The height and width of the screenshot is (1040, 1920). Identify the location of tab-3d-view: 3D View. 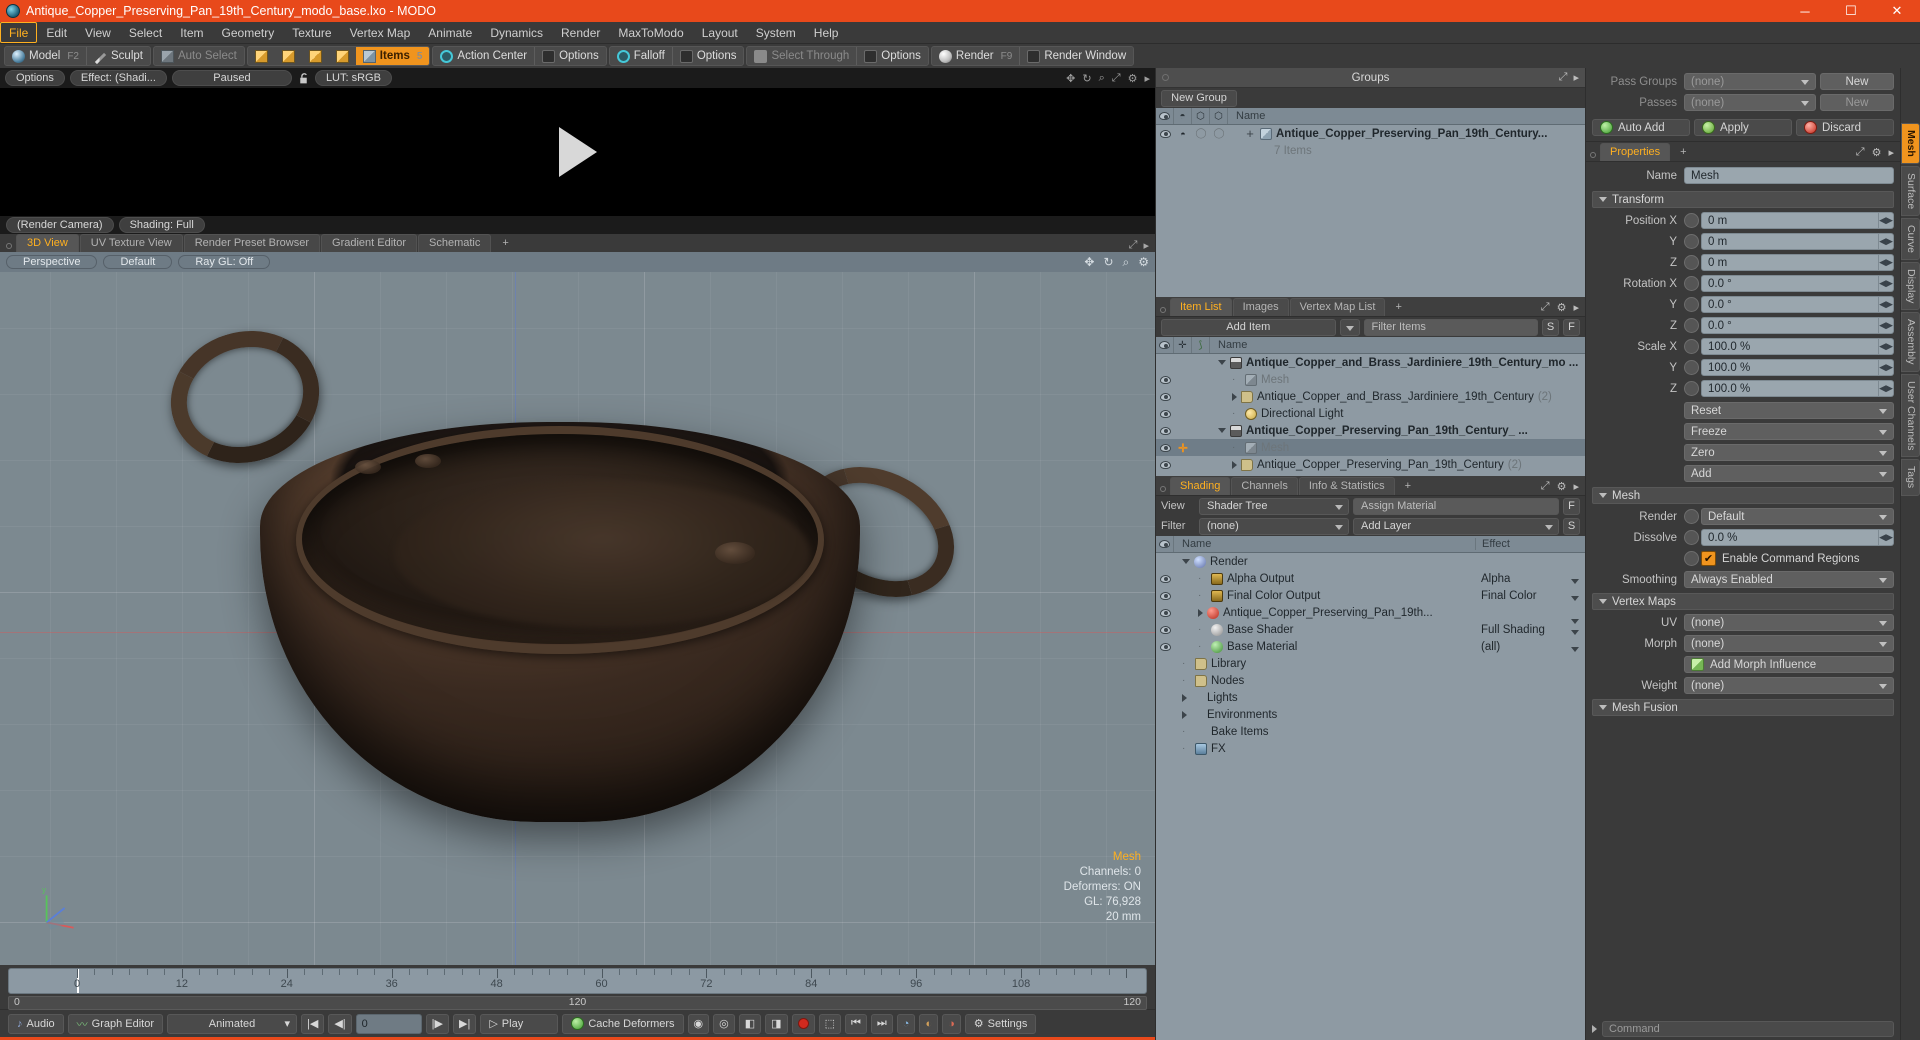
(47, 243).